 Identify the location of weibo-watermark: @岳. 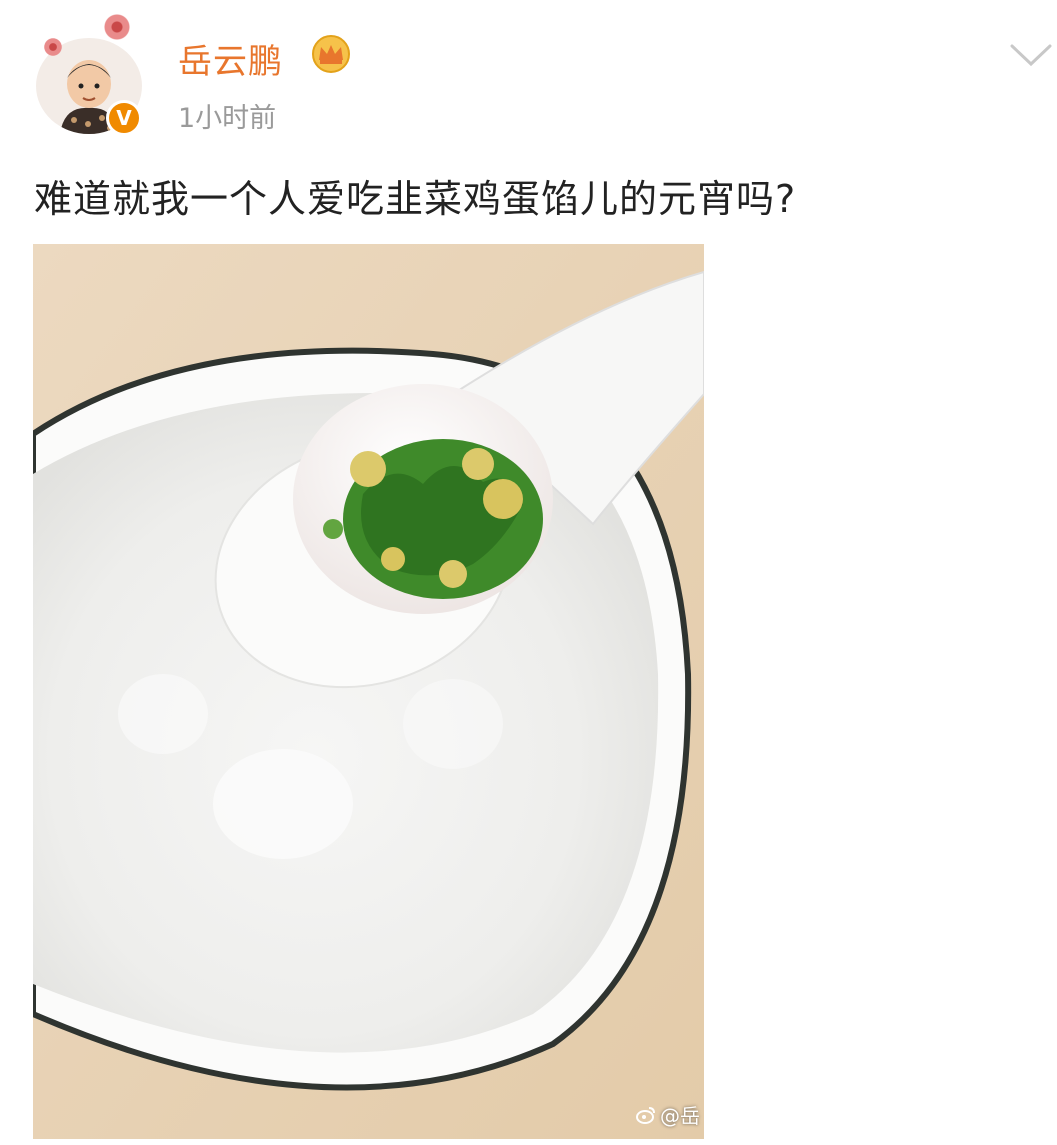
(668, 1114).